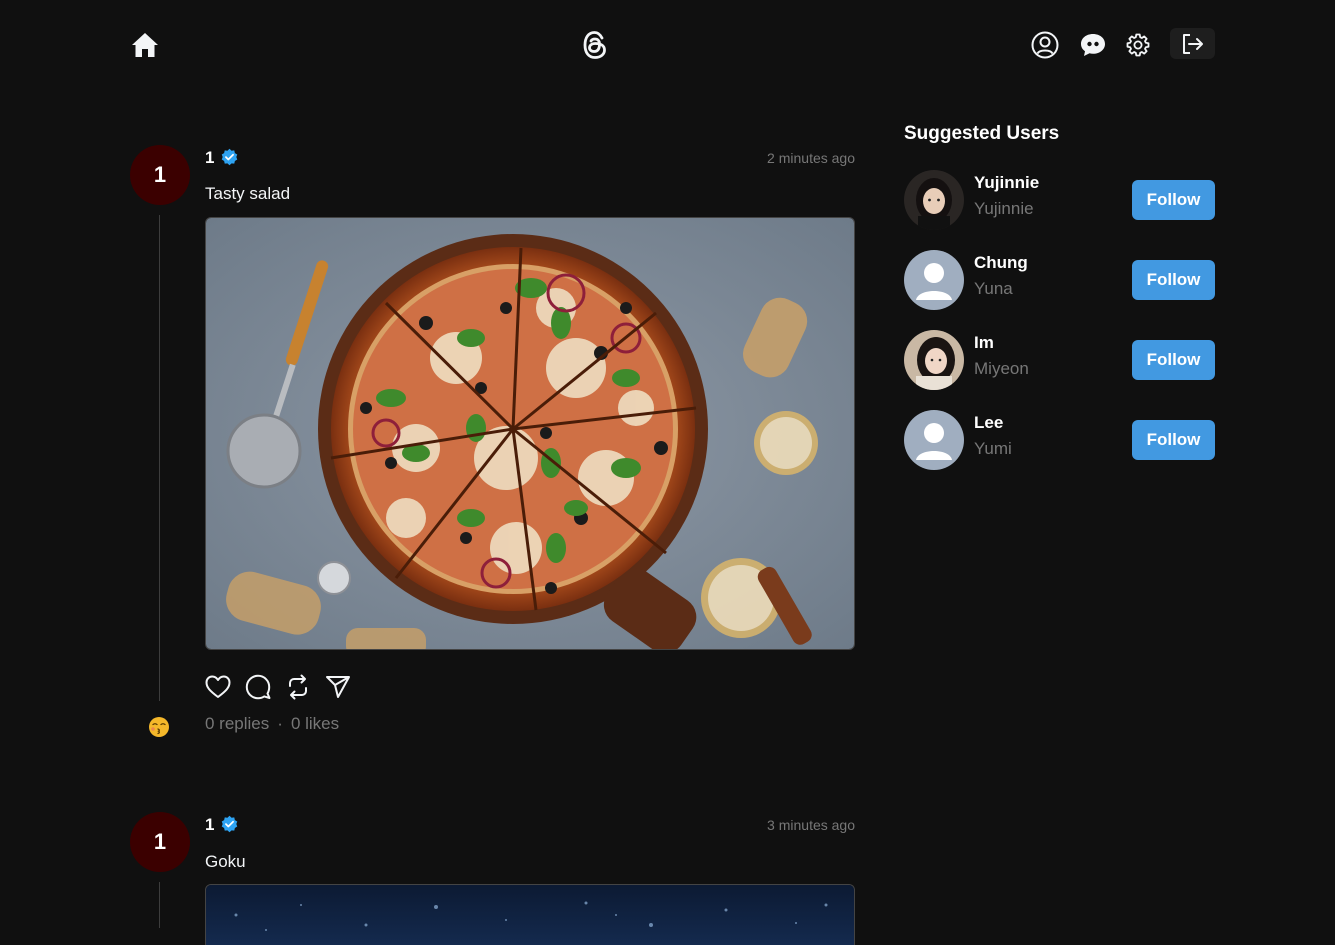 The width and height of the screenshot is (1335, 945). What do you see at coordinates (1006, 183) in the screenshot?
I see `suggested-user-name: Yujinnie` at bounding box center [1006, 183].